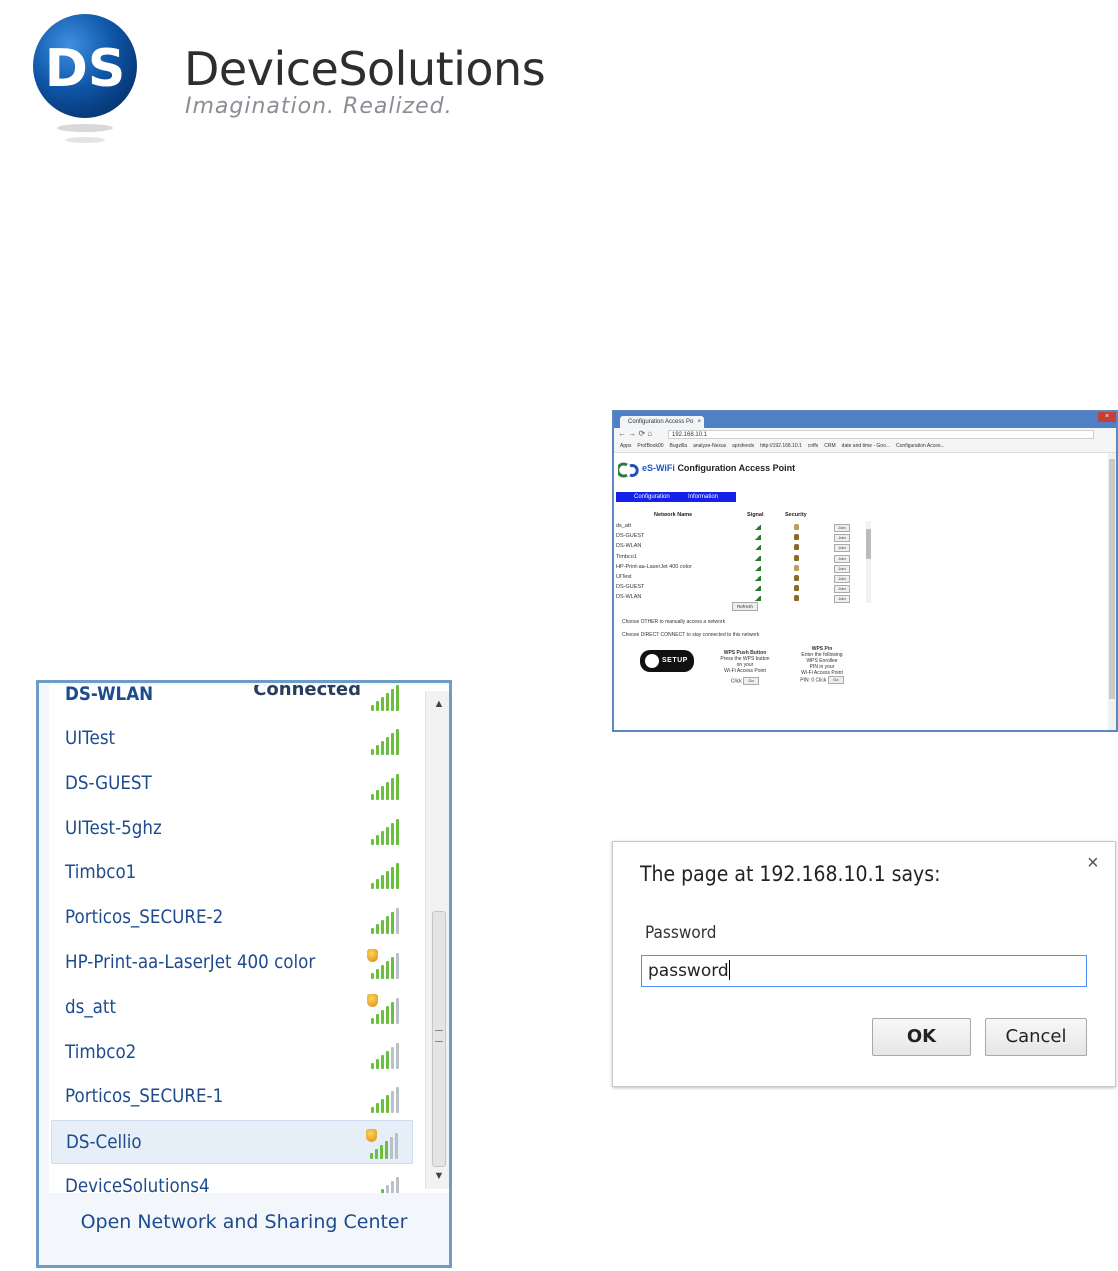 The width and height of the screenshot is (1118, 1271). Describe the element at coordinates (662, 422) in the screenshot. I see `browser-tab: Configuration Access Po ×` at that location.